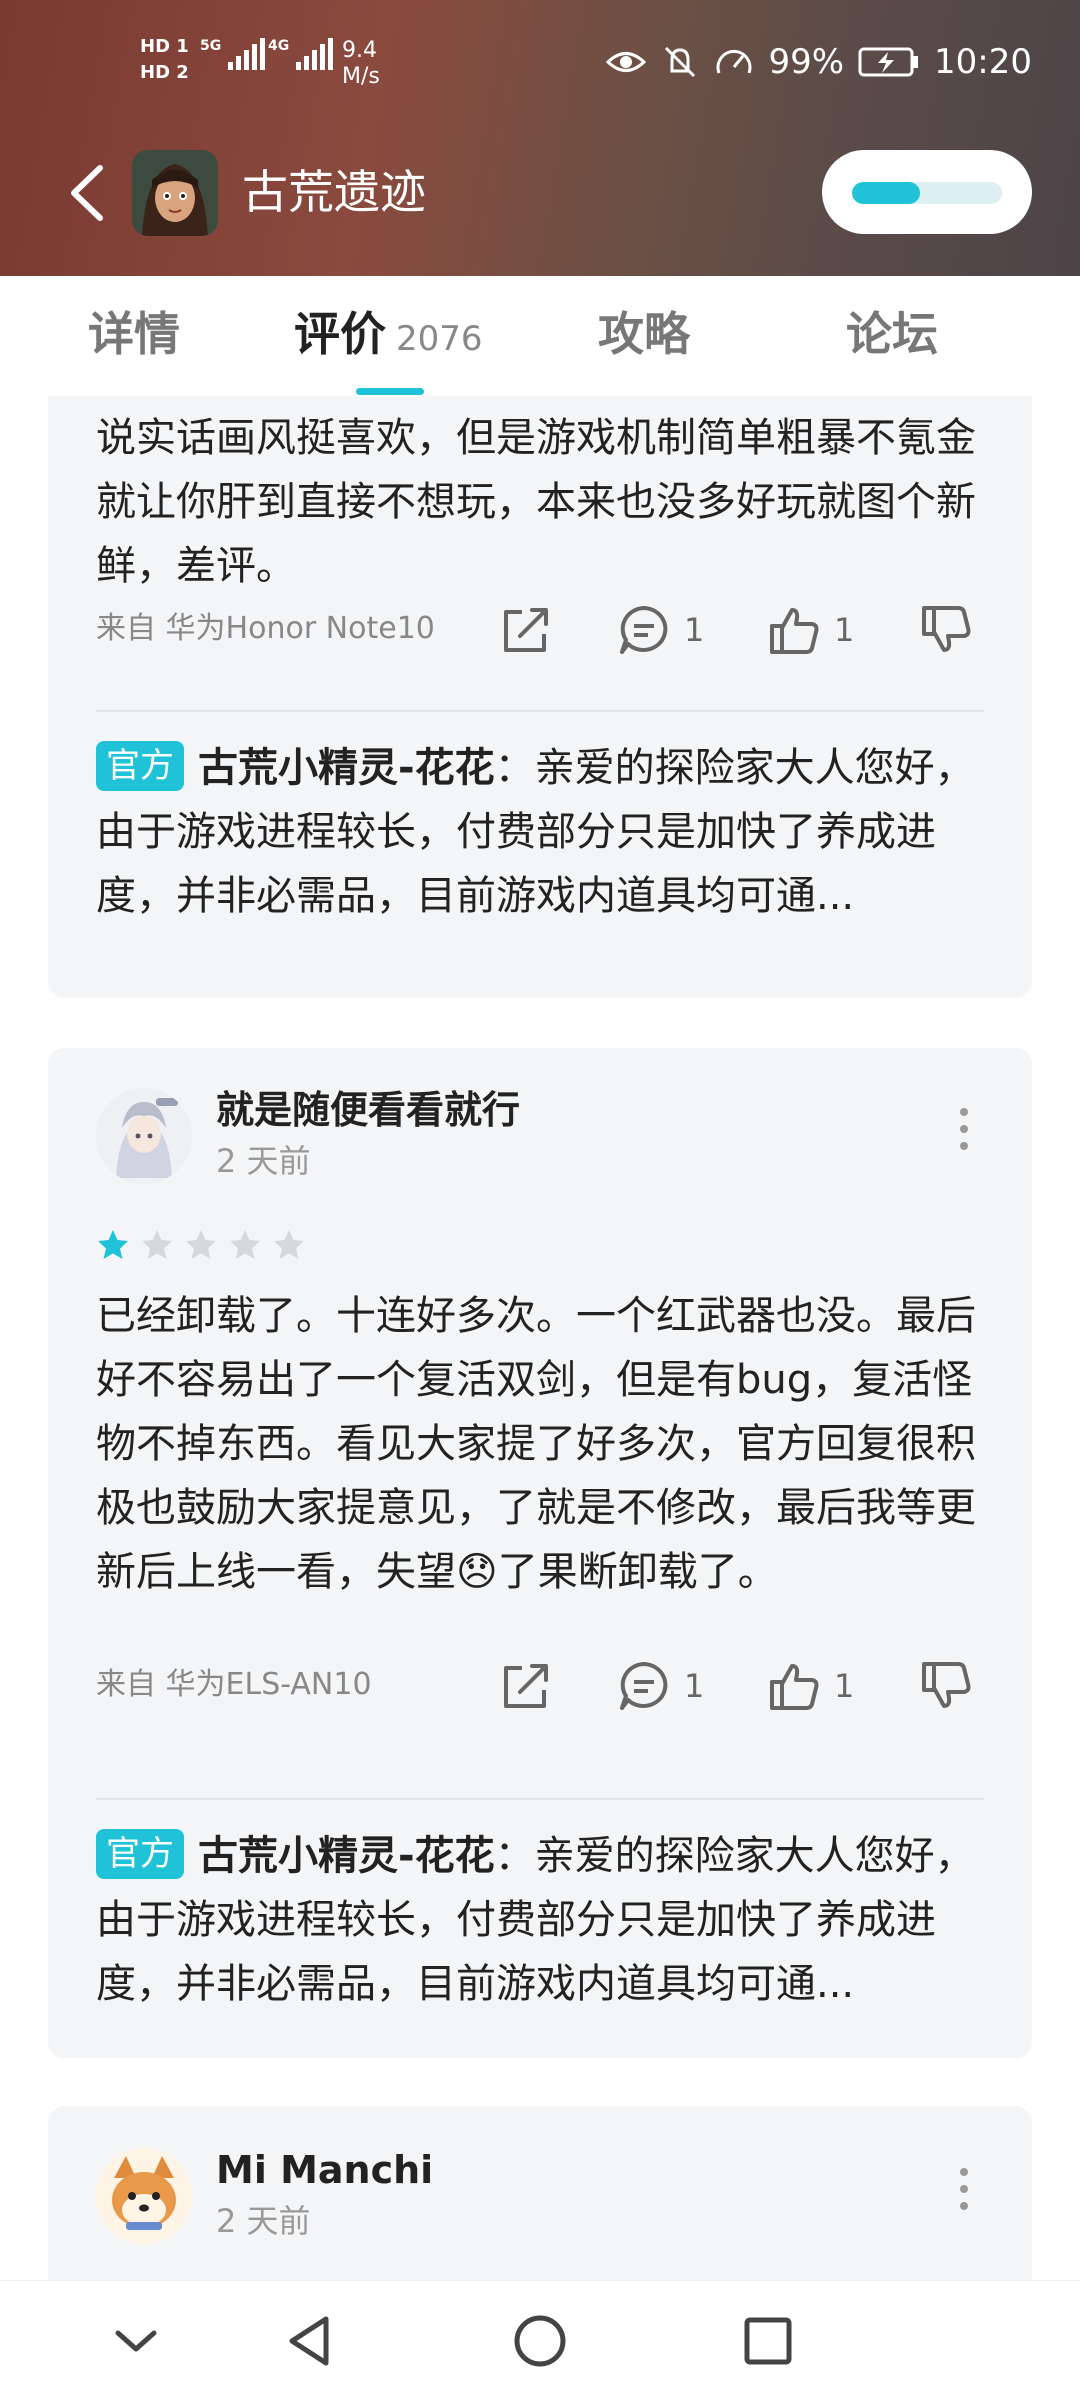  I want to click on review-count: 2076, so click(439, 339).